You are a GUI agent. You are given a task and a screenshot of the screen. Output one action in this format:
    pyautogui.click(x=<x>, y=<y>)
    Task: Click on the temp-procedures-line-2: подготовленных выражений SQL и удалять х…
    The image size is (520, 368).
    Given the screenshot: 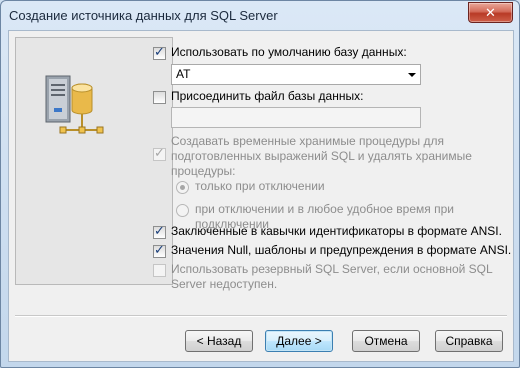 What is the action you would take?
    pyautogui.click(x=321, y=156)
    